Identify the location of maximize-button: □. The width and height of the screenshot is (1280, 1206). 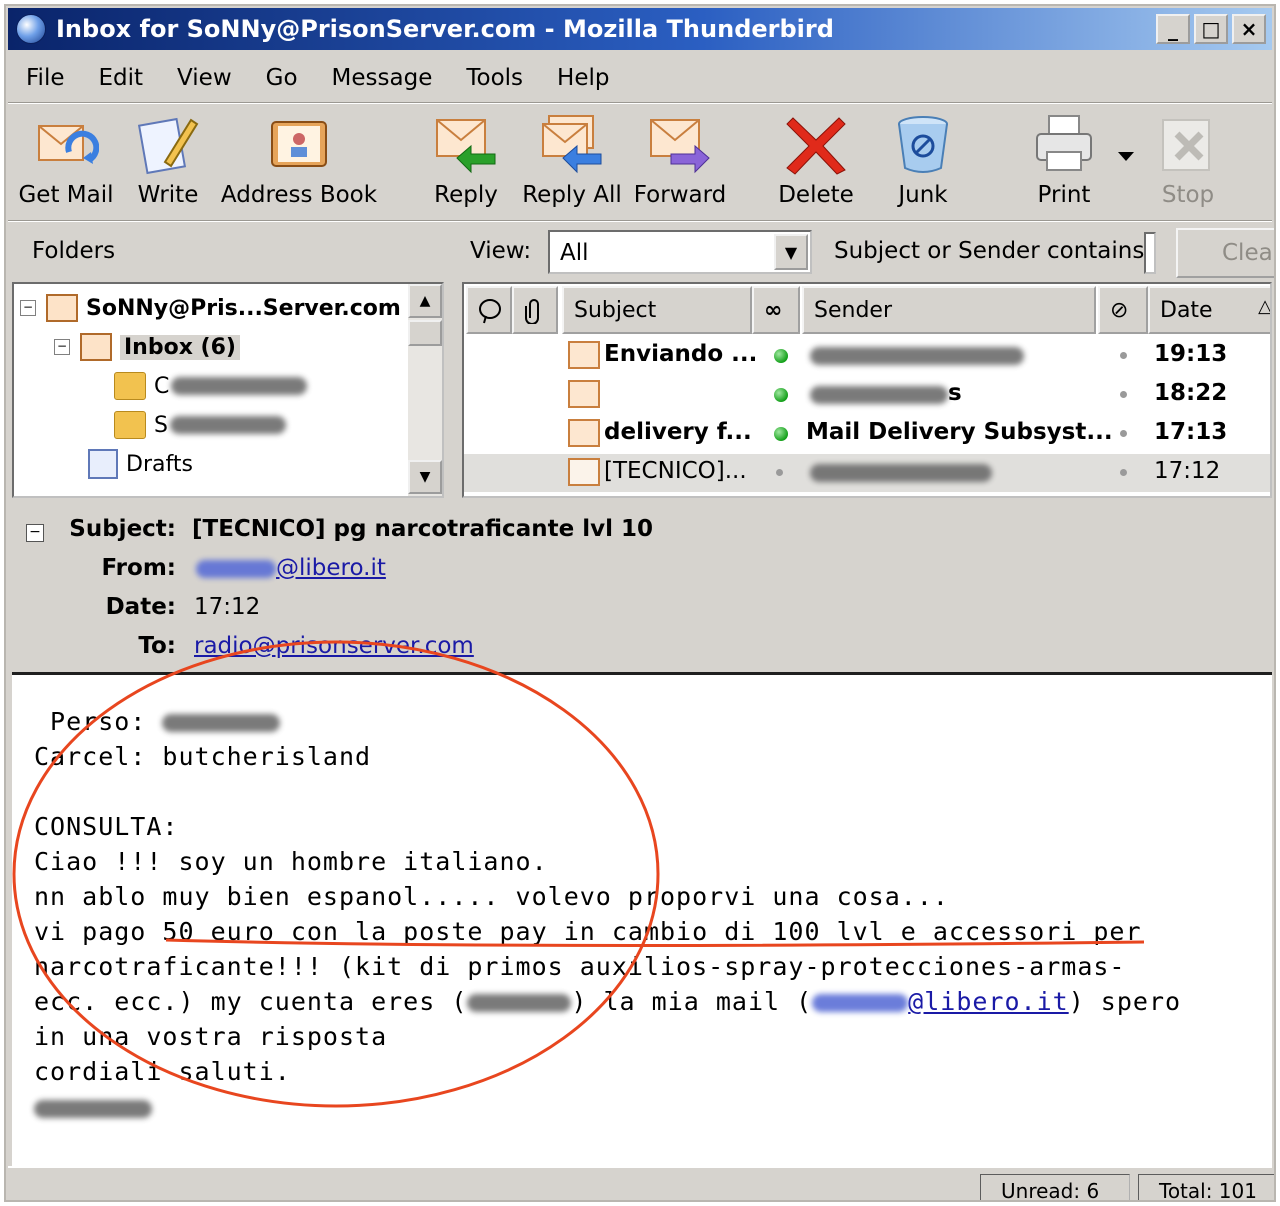
(1211, 29).